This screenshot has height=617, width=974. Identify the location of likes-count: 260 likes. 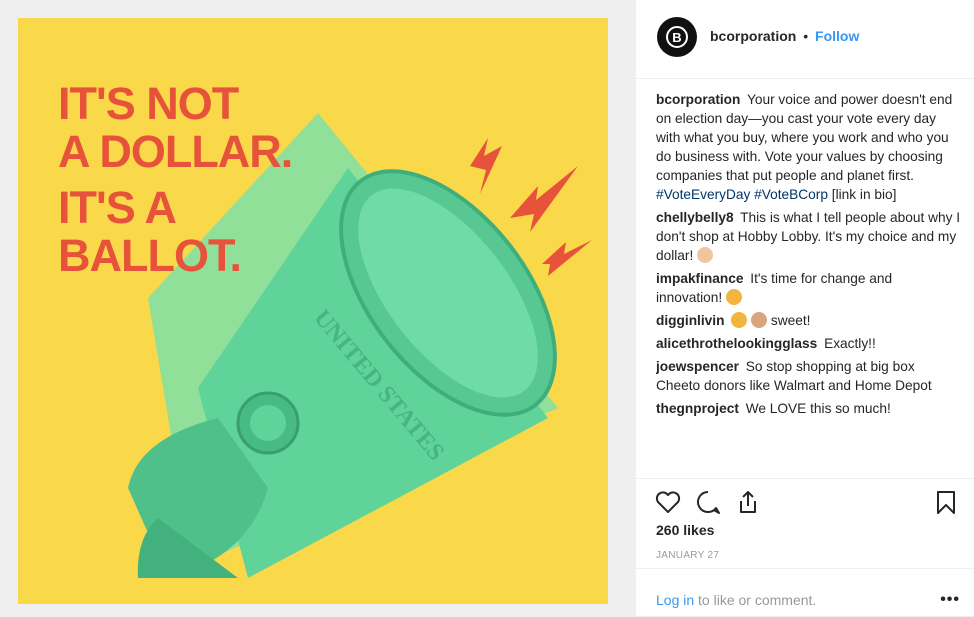
(685, 530).